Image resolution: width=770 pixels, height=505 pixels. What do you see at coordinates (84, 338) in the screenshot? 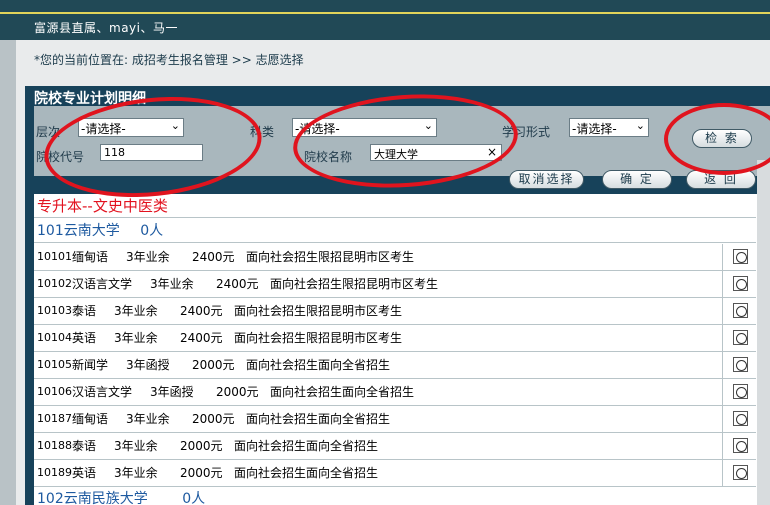
I see `row-major: 英语` at bounding box center [84, 338].